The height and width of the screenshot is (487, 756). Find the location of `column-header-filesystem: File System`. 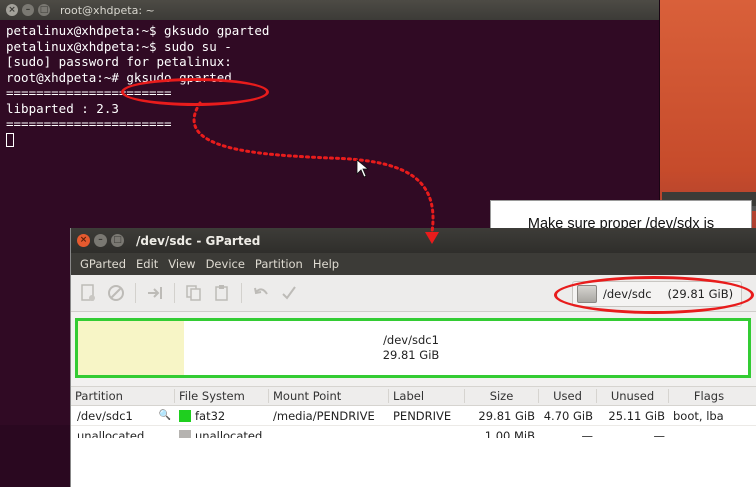

column-header-filesystem: File System is located at coordinates (222, 396).